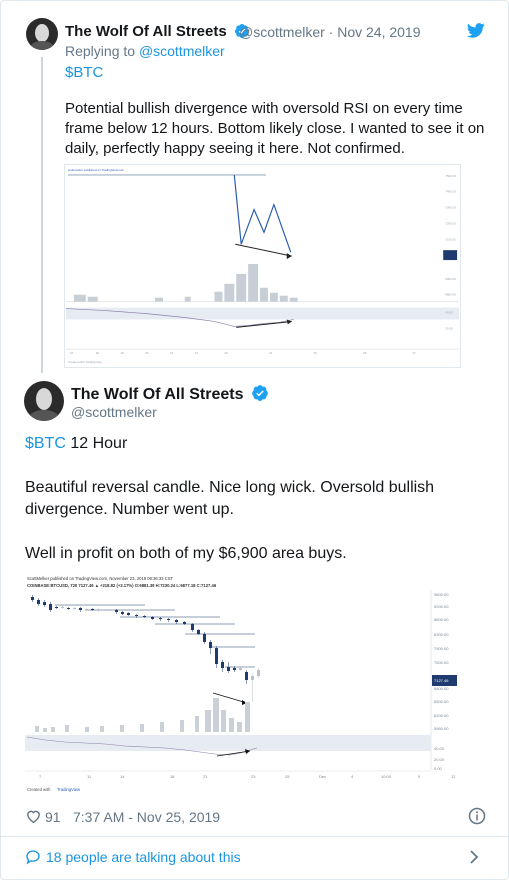  What do you see at coordinates (53, 817) in the screenshot?
I see `like-count: 91` at bounding box center [53, 817].